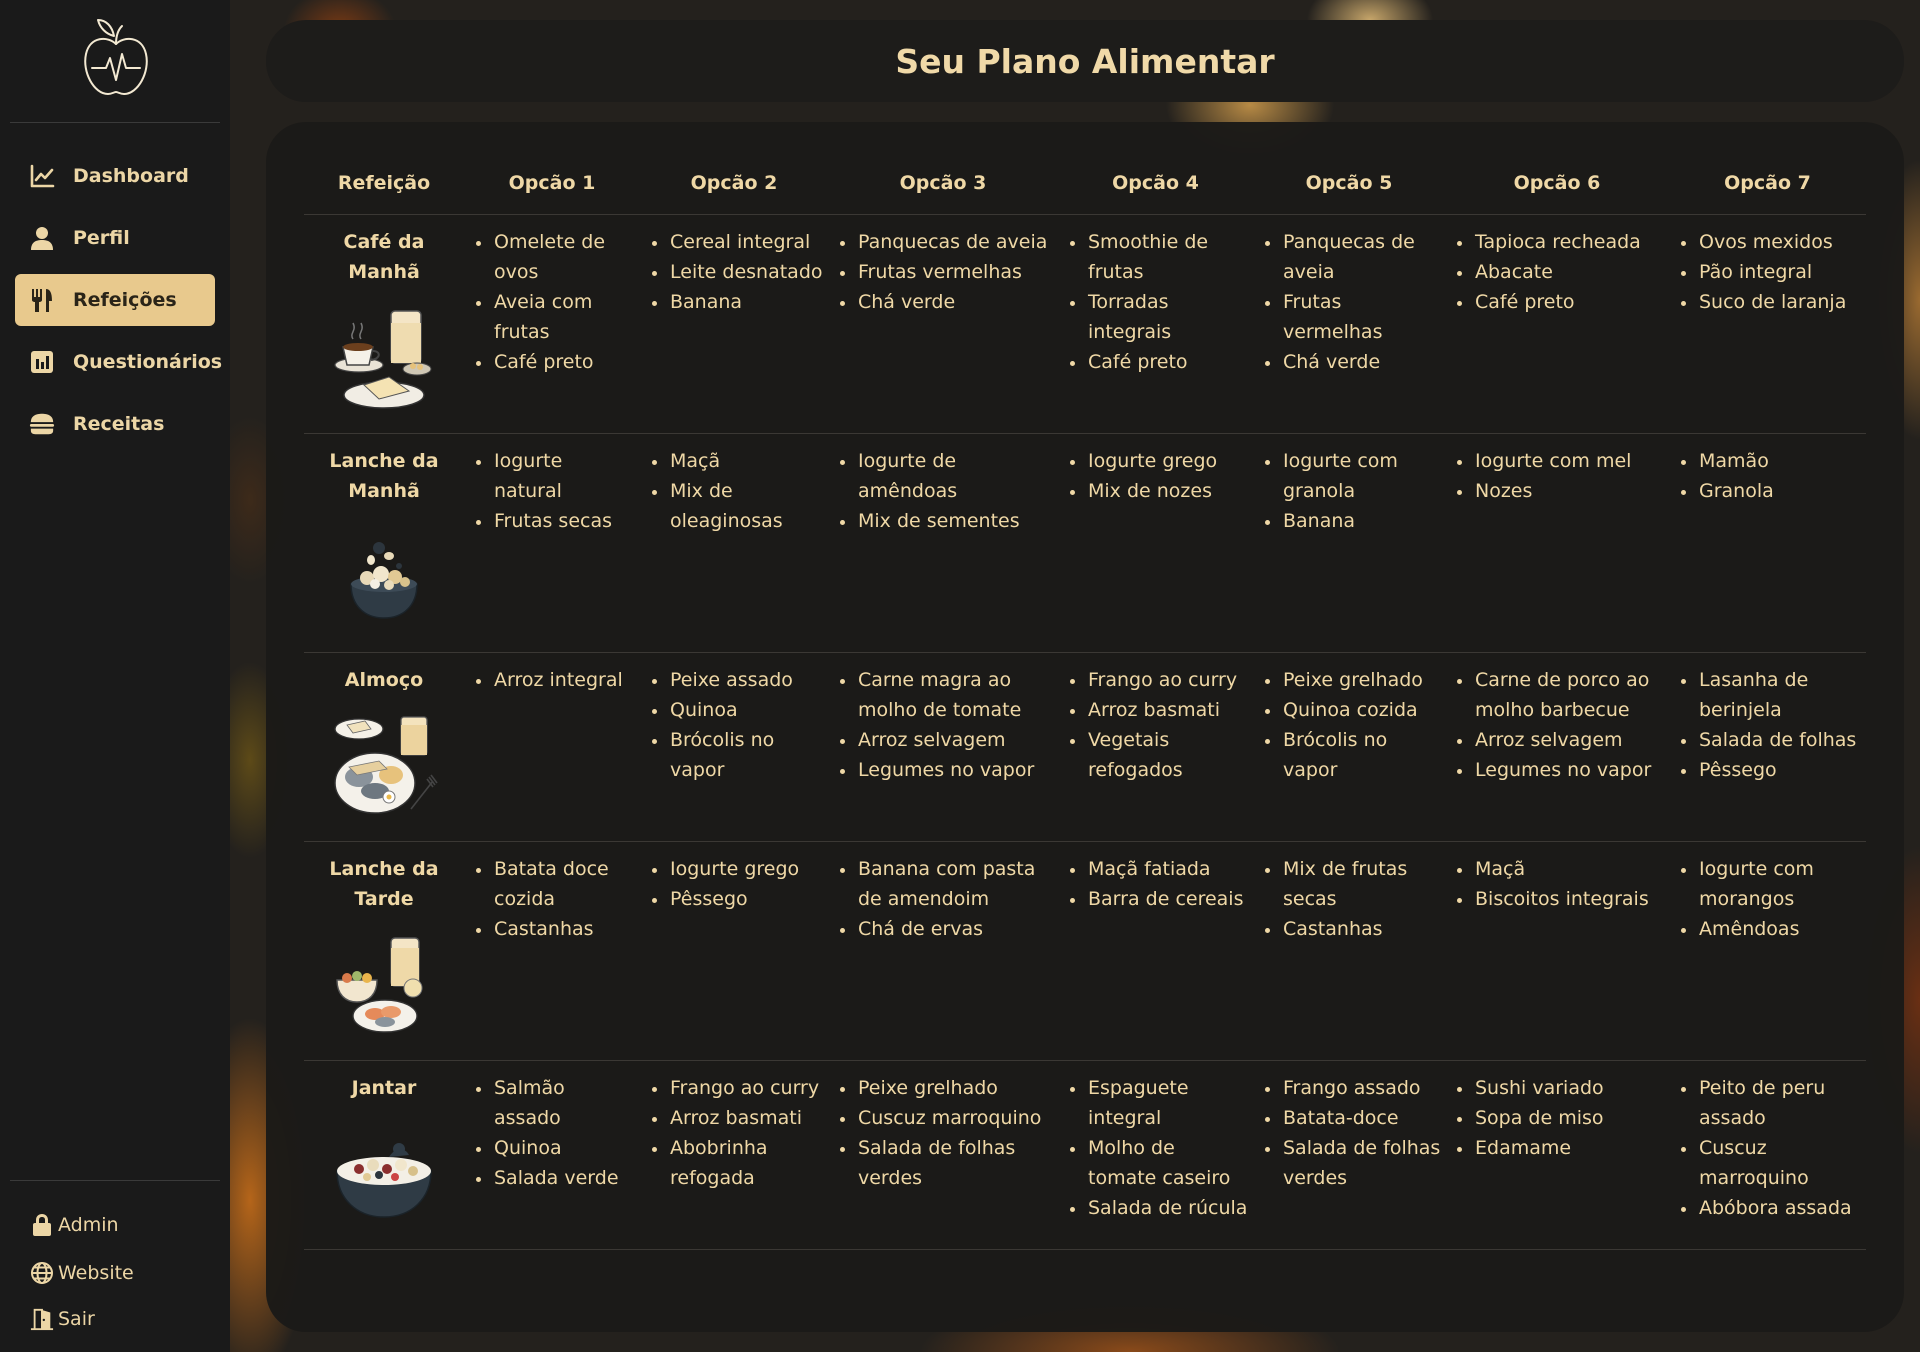 The width and height of the screenshot is (1920, 1352). I want to click on sidebar-website-link: Website, so click(82, 1273).